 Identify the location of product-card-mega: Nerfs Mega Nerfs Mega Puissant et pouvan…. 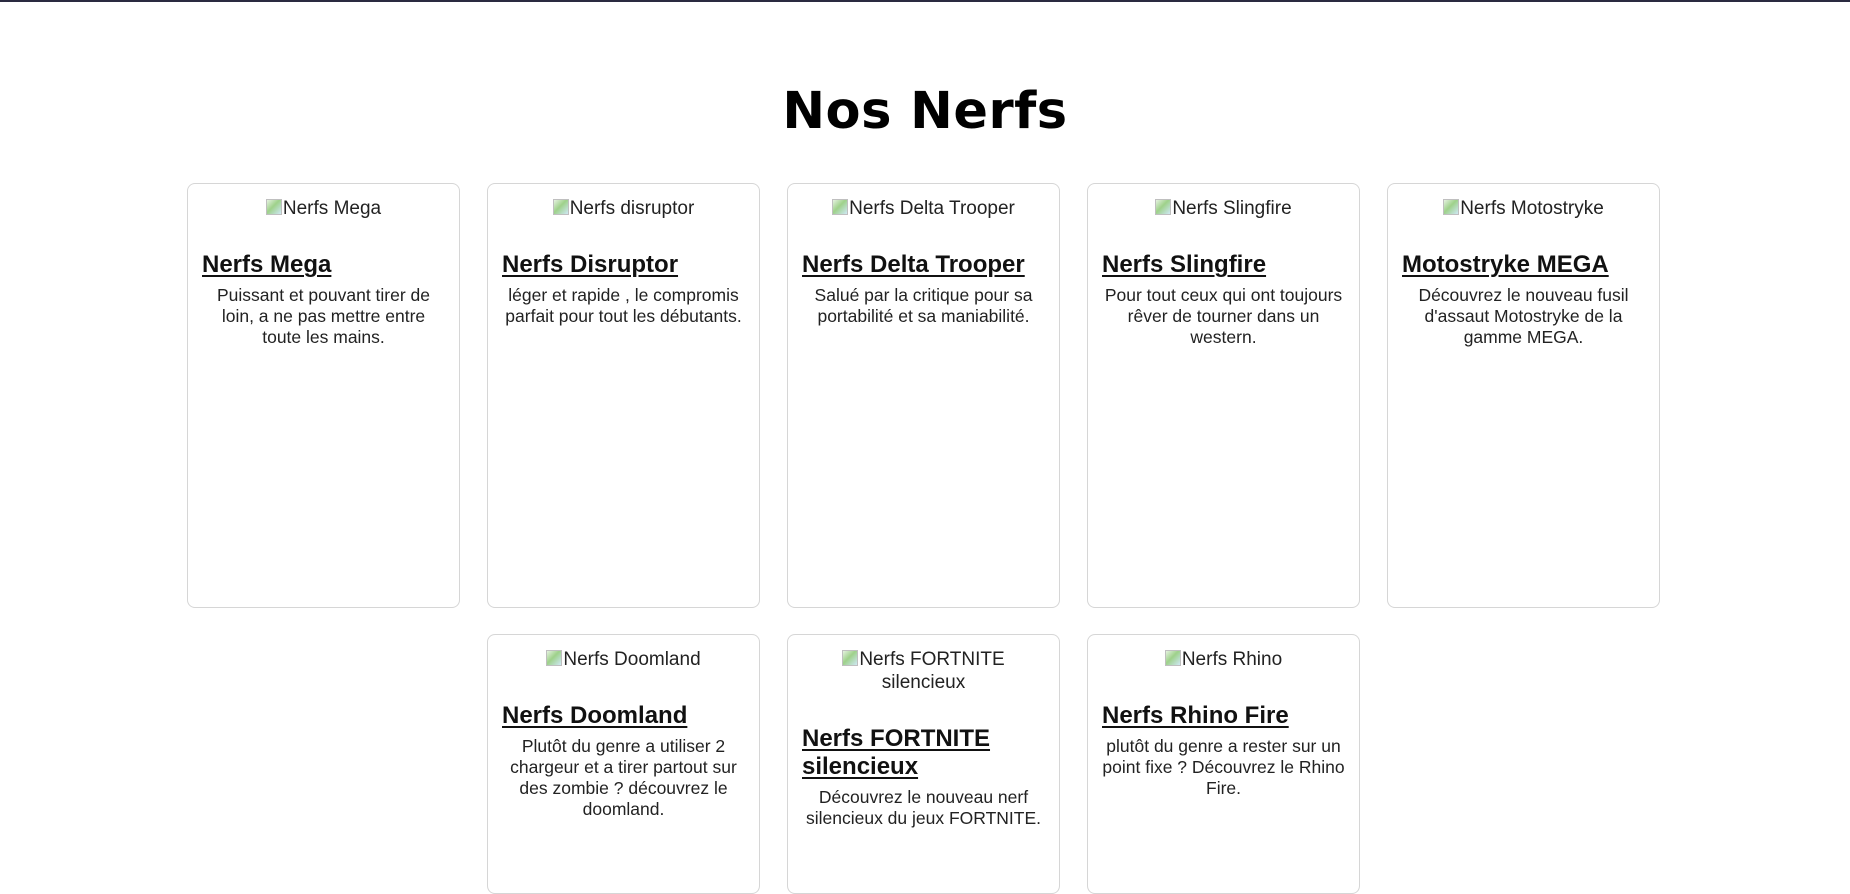
(323, 395).